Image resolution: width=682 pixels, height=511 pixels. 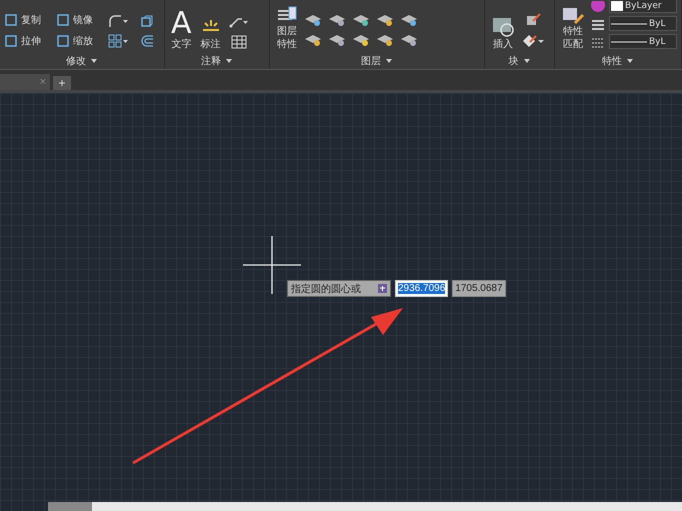 I want to click on array-icon, so click(x=119, y=41).